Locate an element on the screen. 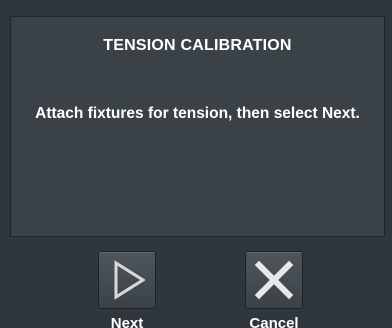 This screenshot has height=328, width=392. cancel-button: Cancel is located at coordinates (274, 289).